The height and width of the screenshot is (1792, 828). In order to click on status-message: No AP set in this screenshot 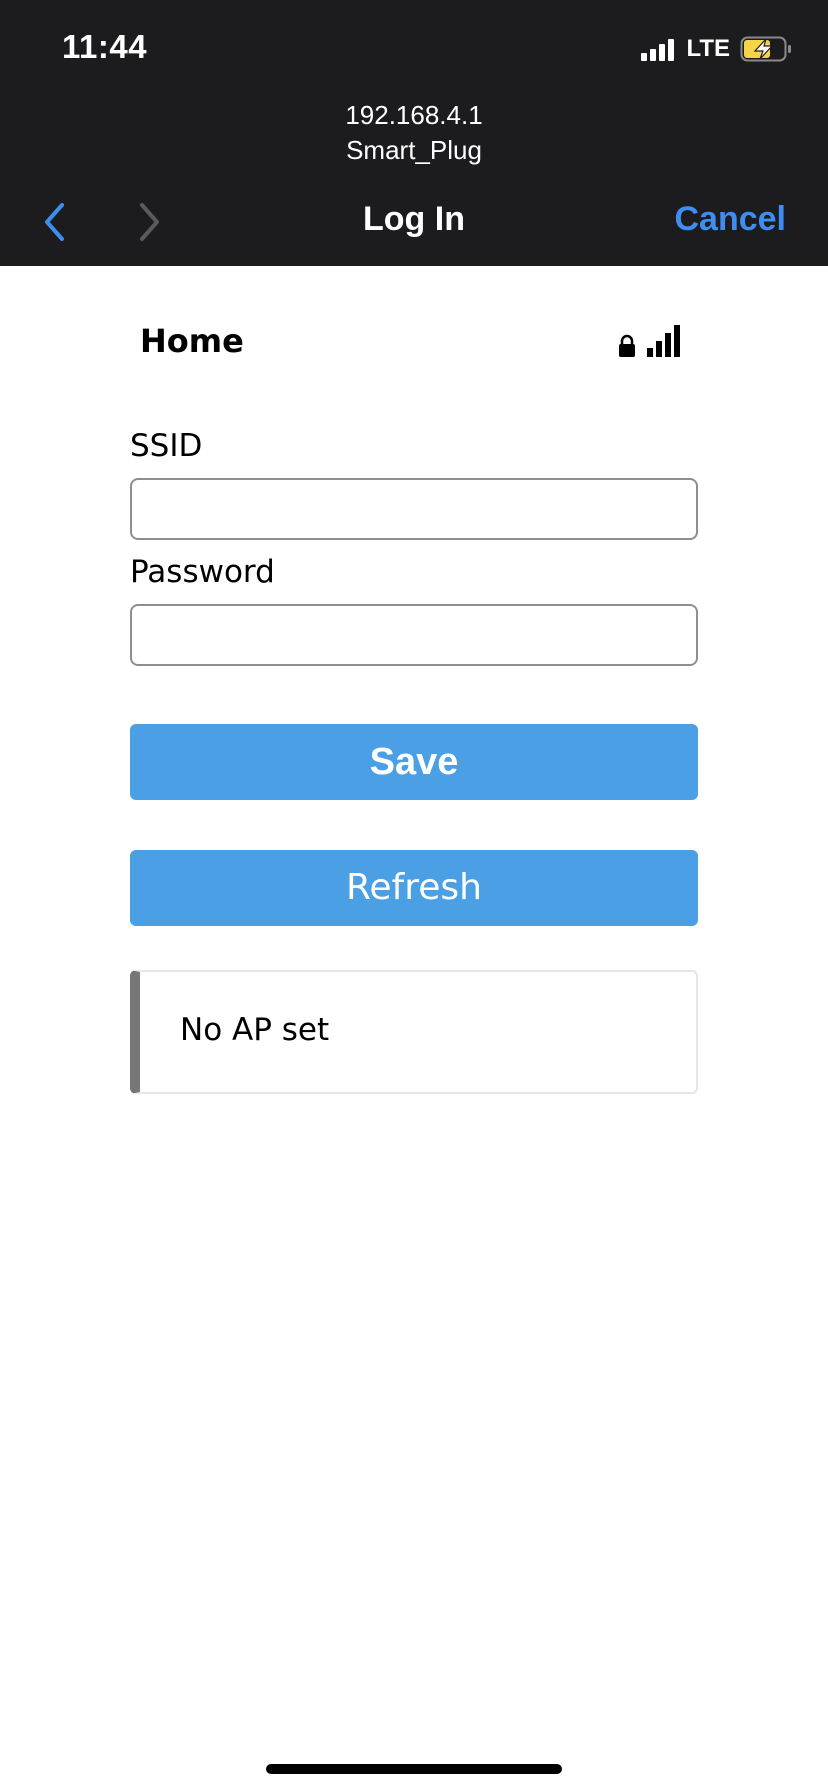, I will do `click(255, 1030)`.